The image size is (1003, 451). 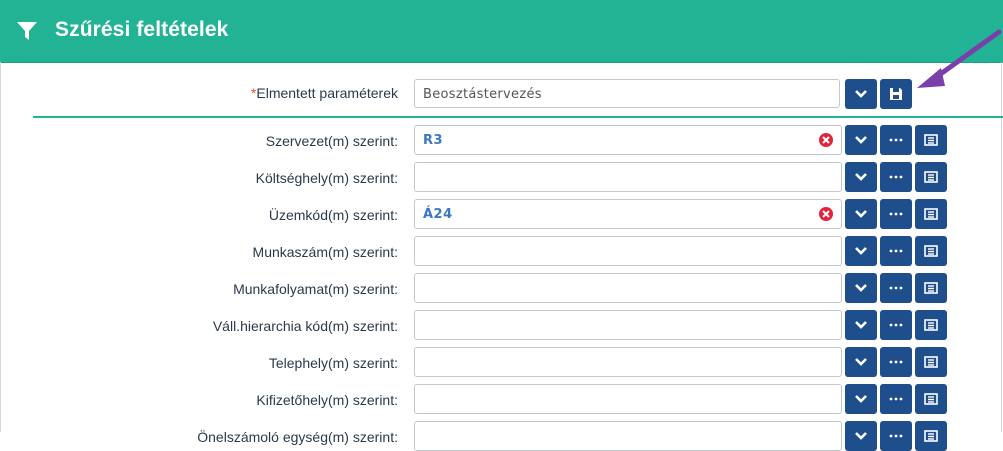 What do you see at coordinates (959, 58) in the screenshot?
I see `annotation-arrow` at bounding box center [959, 58].